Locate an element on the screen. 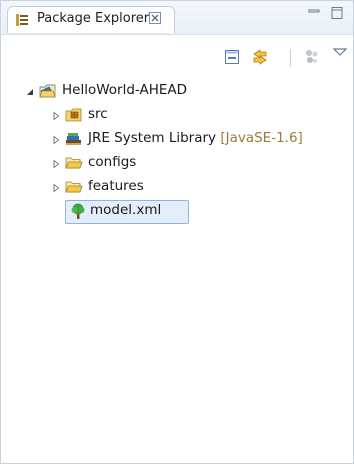  tab-package-explorer: Package Explorer is located at coordinates (91, 19).